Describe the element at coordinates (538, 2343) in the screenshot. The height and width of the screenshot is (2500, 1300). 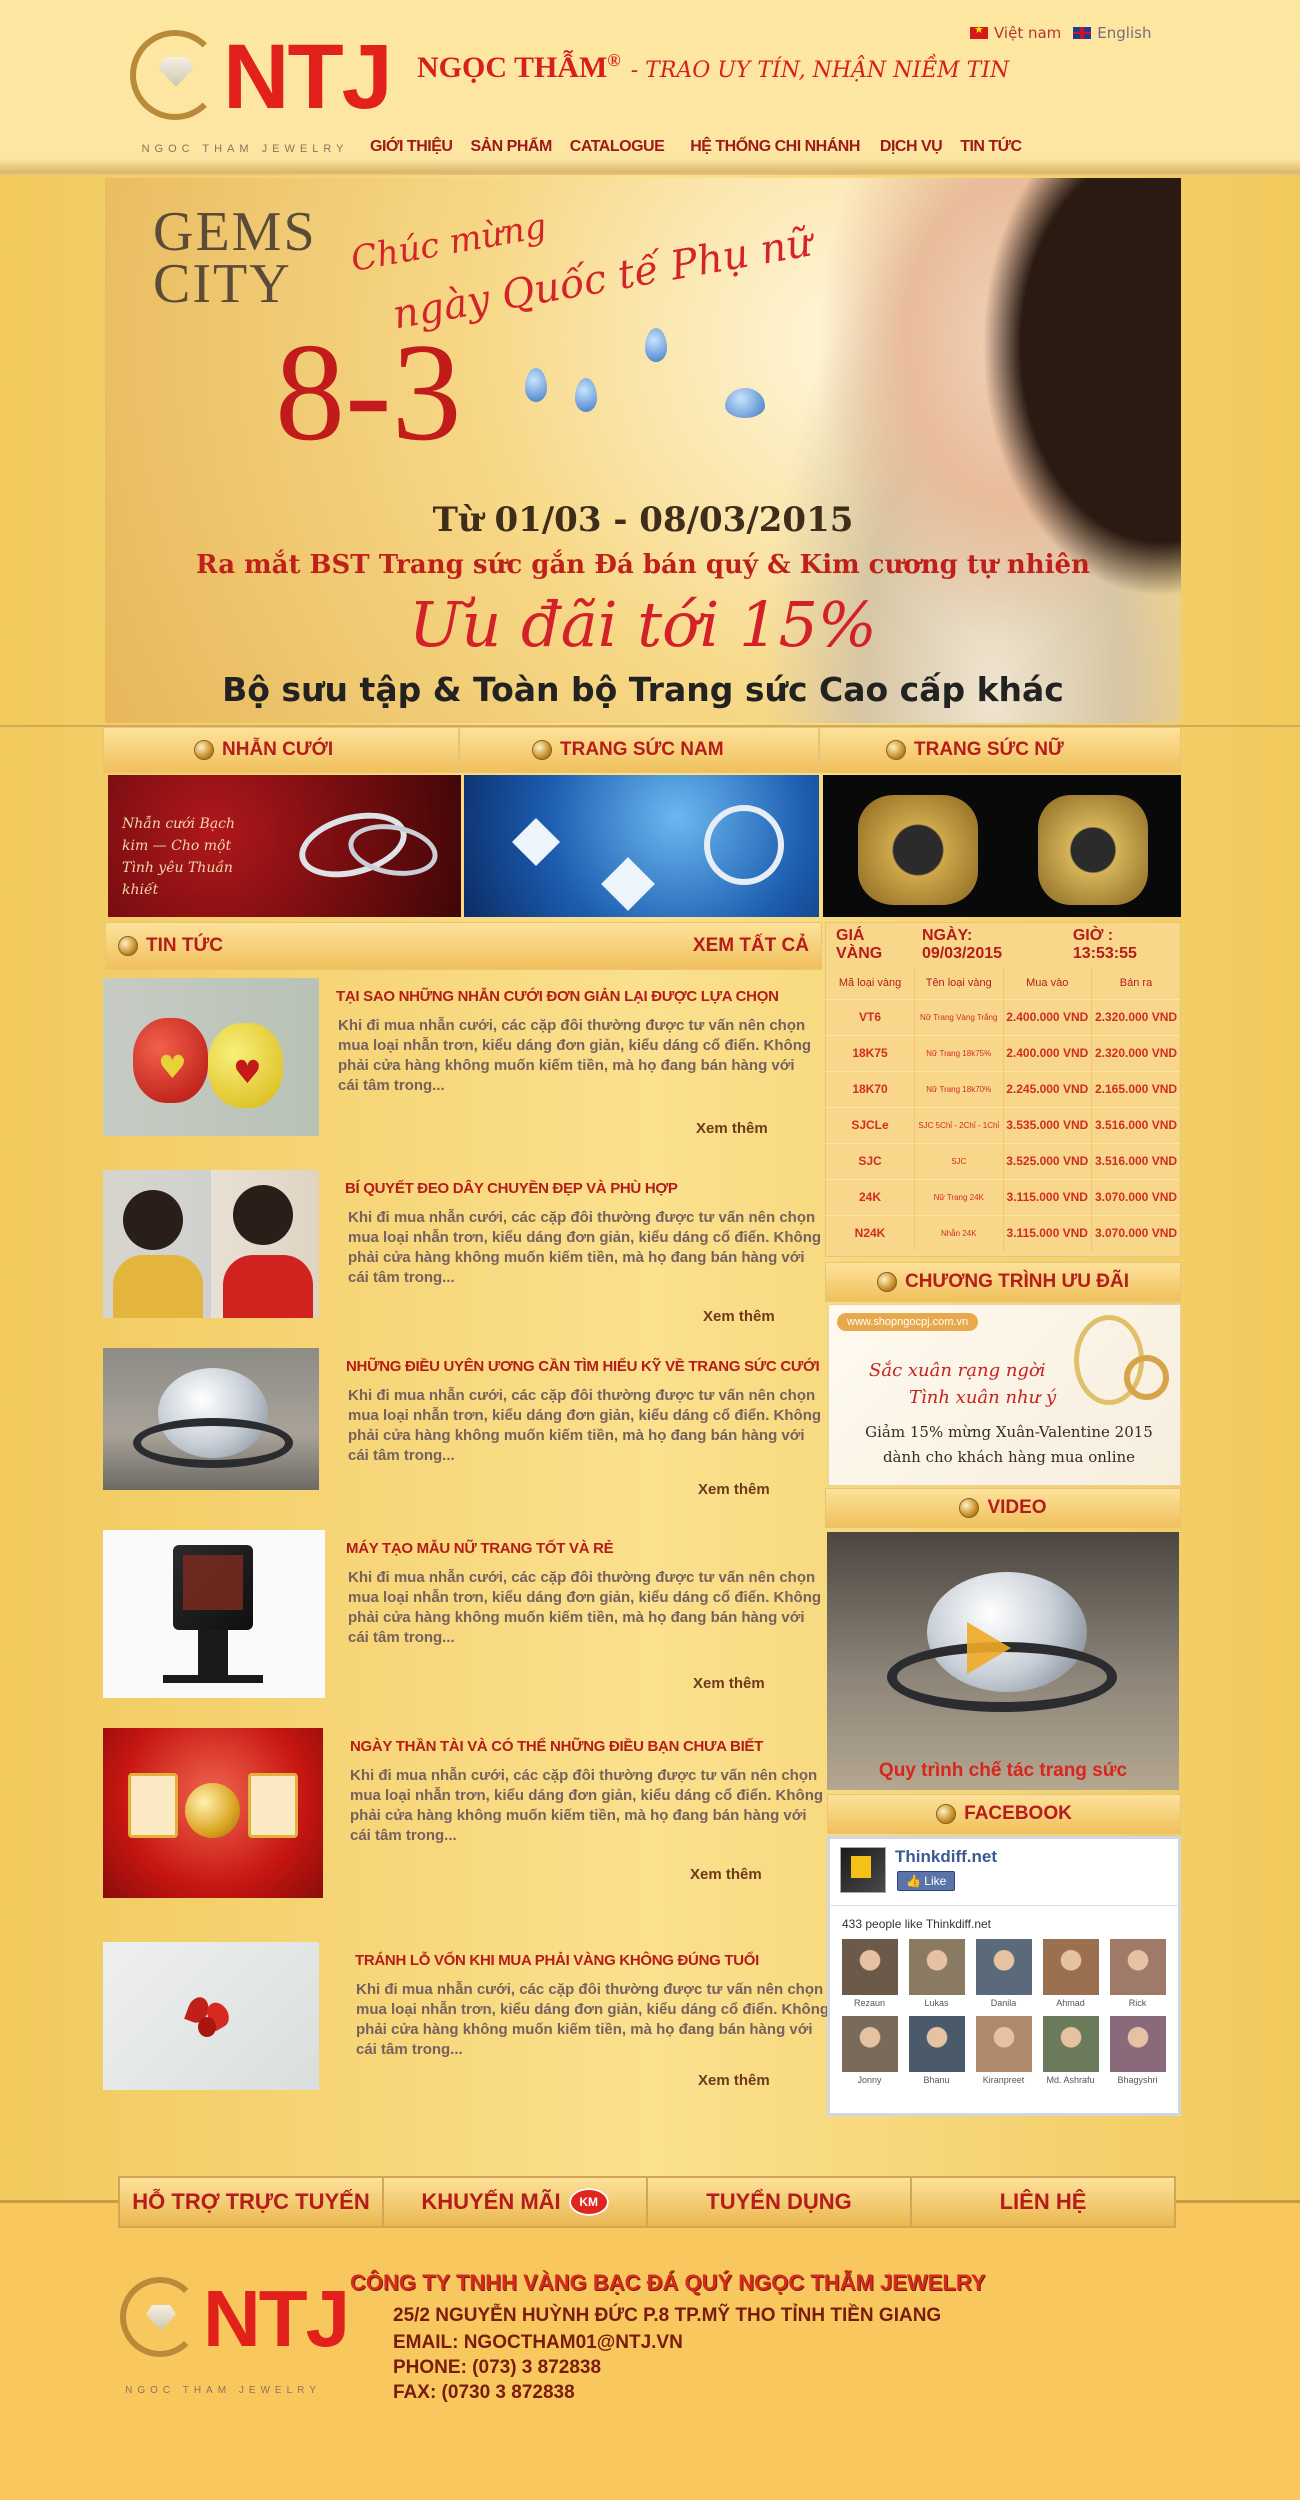
I see `company-email: EMAIL: NGOCTHAM01@NTJ.VN` at that location.